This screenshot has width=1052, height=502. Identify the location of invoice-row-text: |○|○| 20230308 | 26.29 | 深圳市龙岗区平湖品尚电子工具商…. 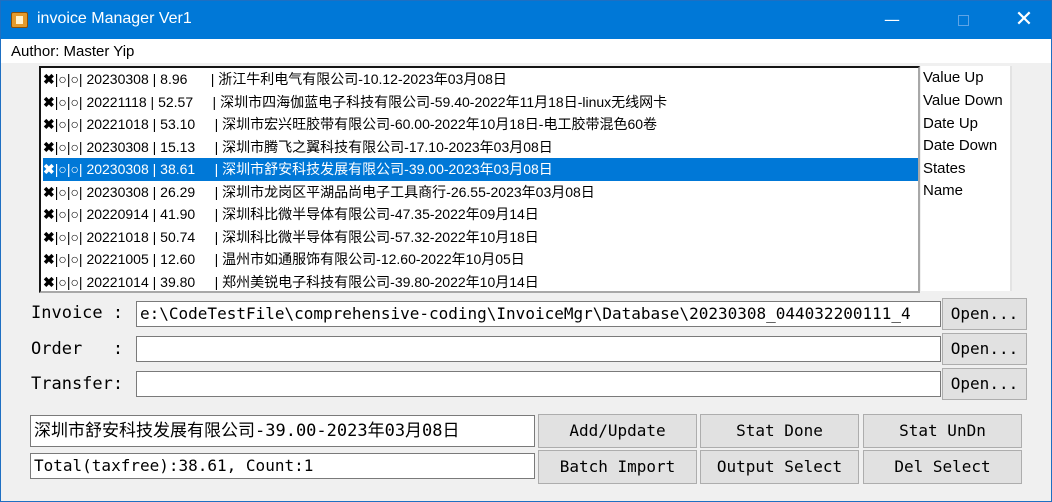
(324, 191).